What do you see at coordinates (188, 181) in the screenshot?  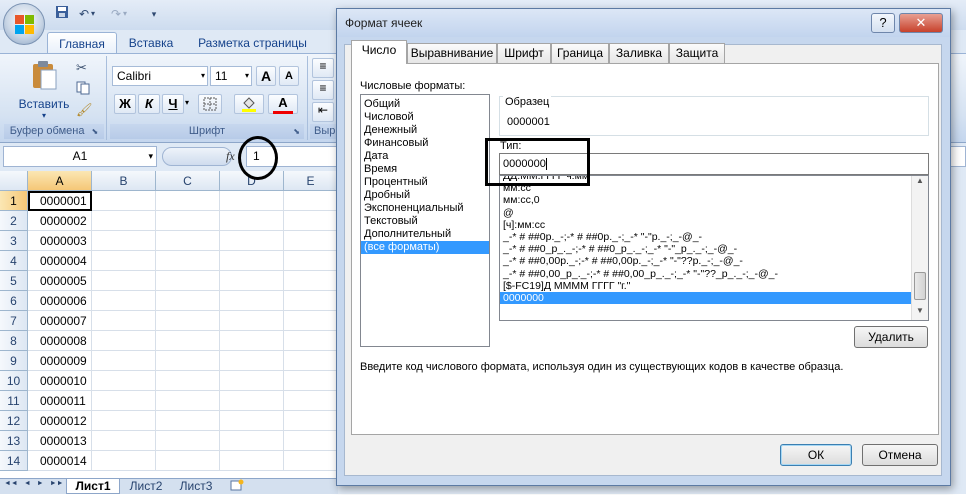 I see `column-header: C` at bounding box center [188, 181].